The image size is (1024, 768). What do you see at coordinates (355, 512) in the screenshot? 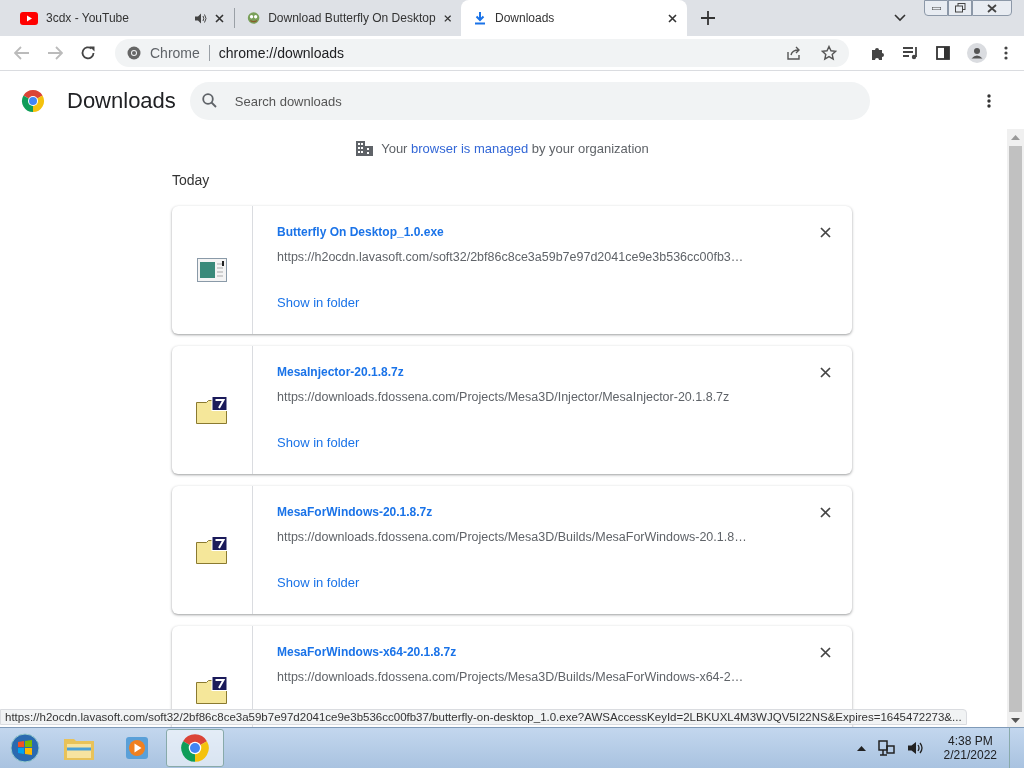
I see `file-name-link: MesaForWindows-20.1.8.7z` at bounding box center [355, 512].